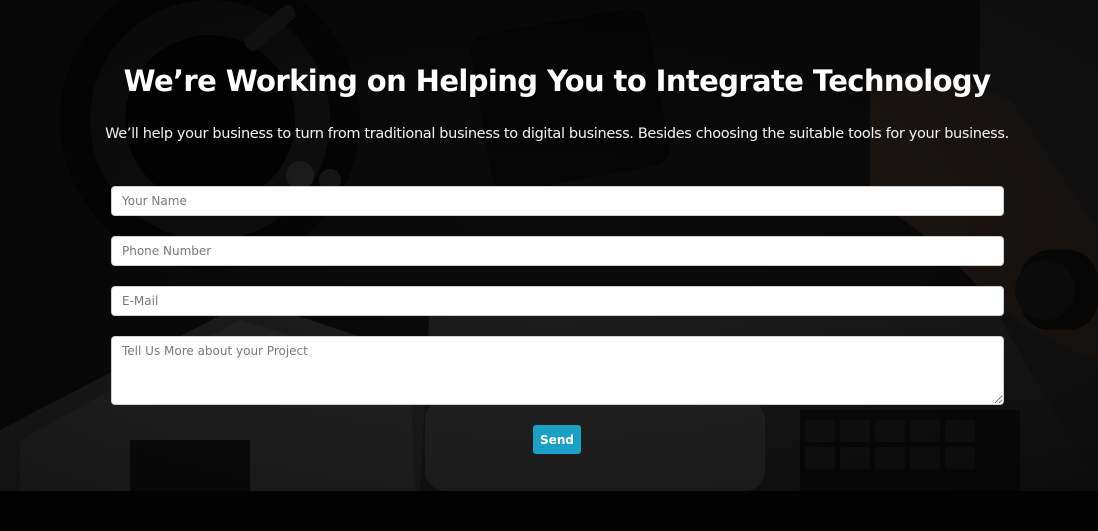 This screenshot has width=1098, height=531. I want to click on message-textarea, so click(557, 370).